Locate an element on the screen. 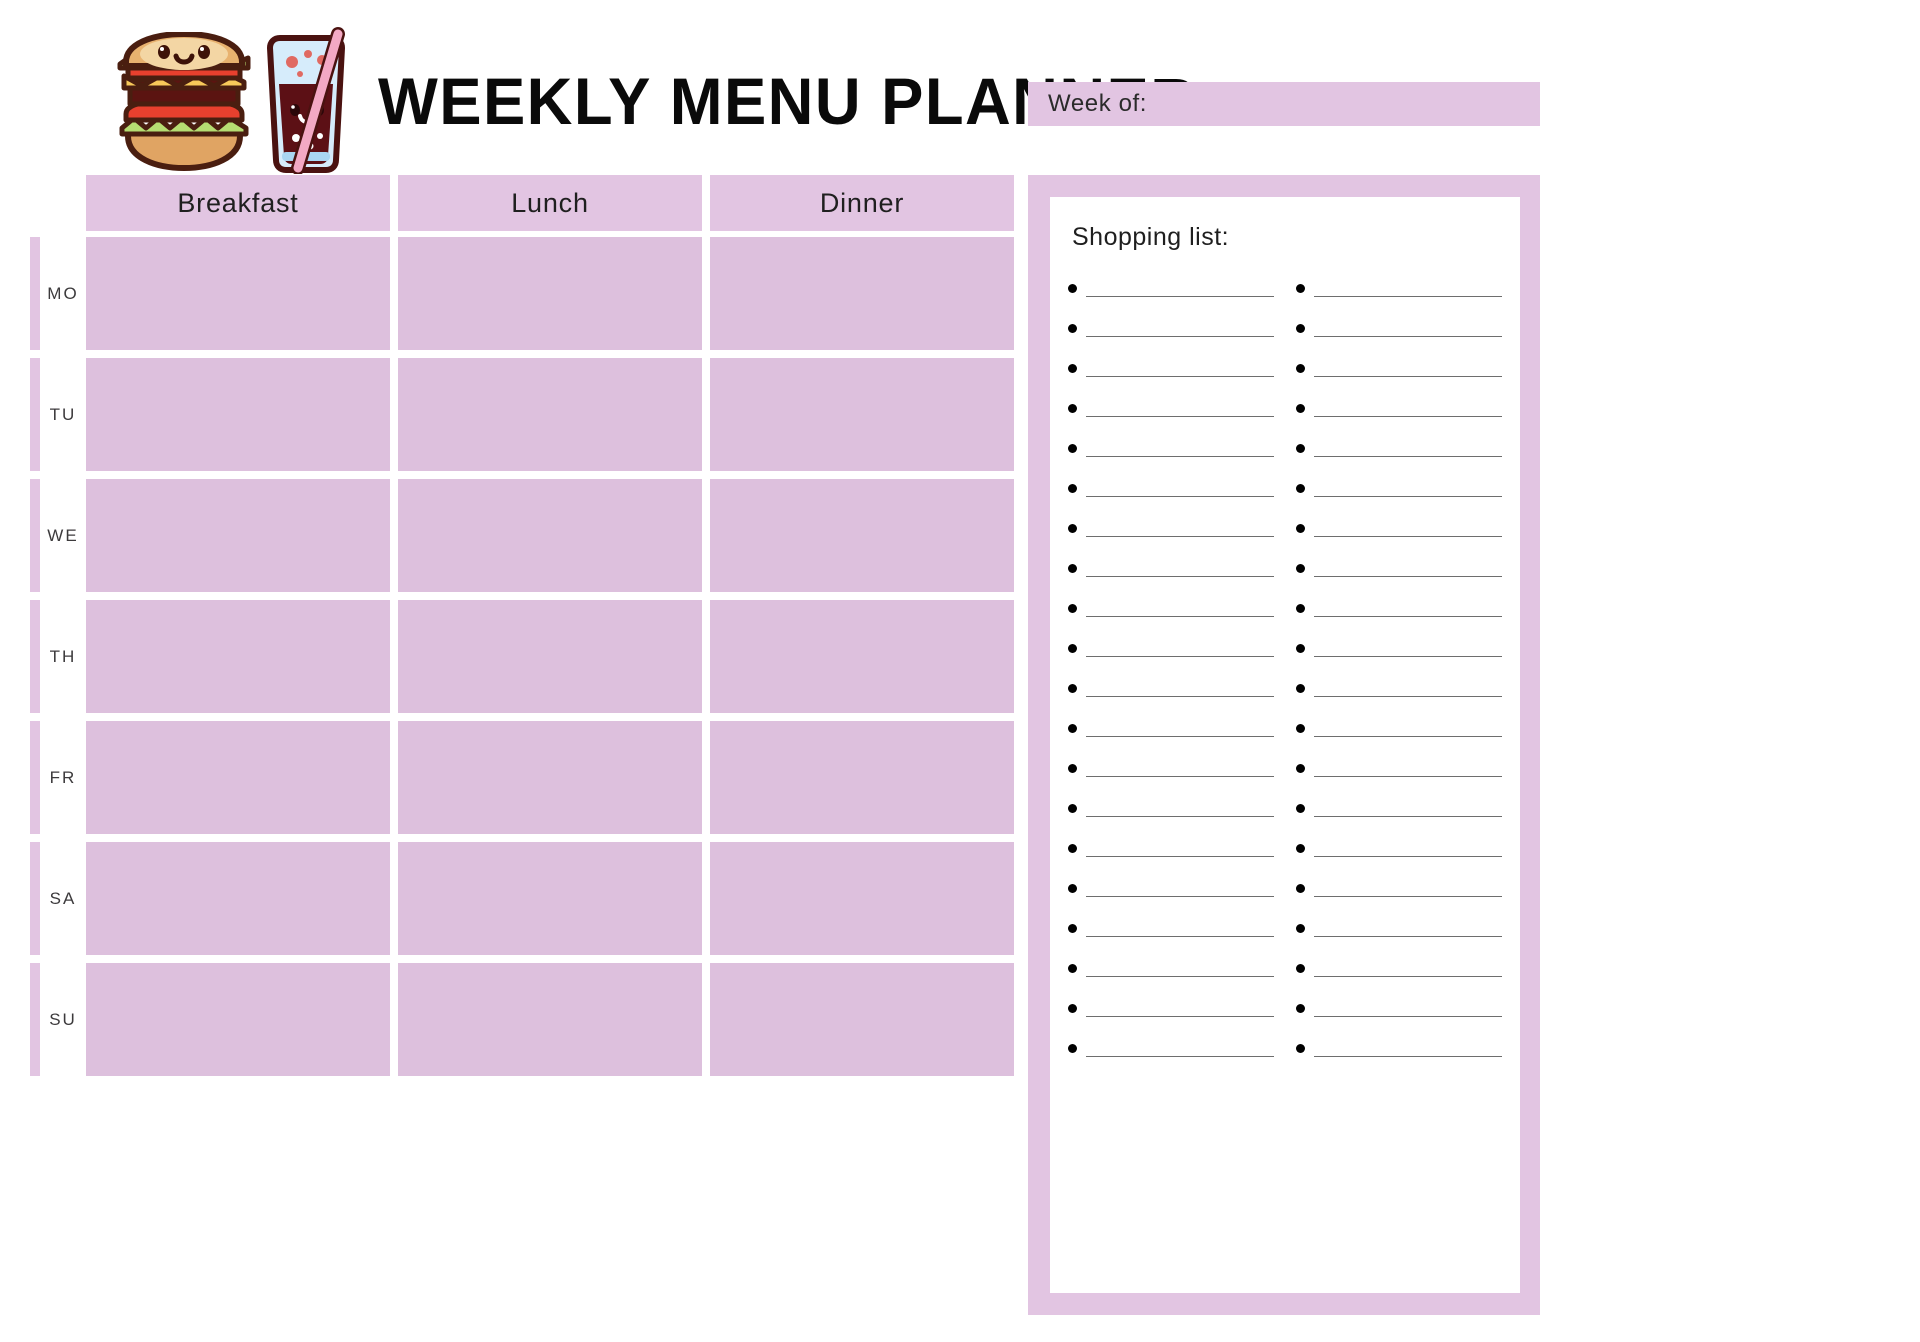 This screenshot has height=1342, width=1920. meal-cell-sa-lunch is located at coordinates (550, 898).